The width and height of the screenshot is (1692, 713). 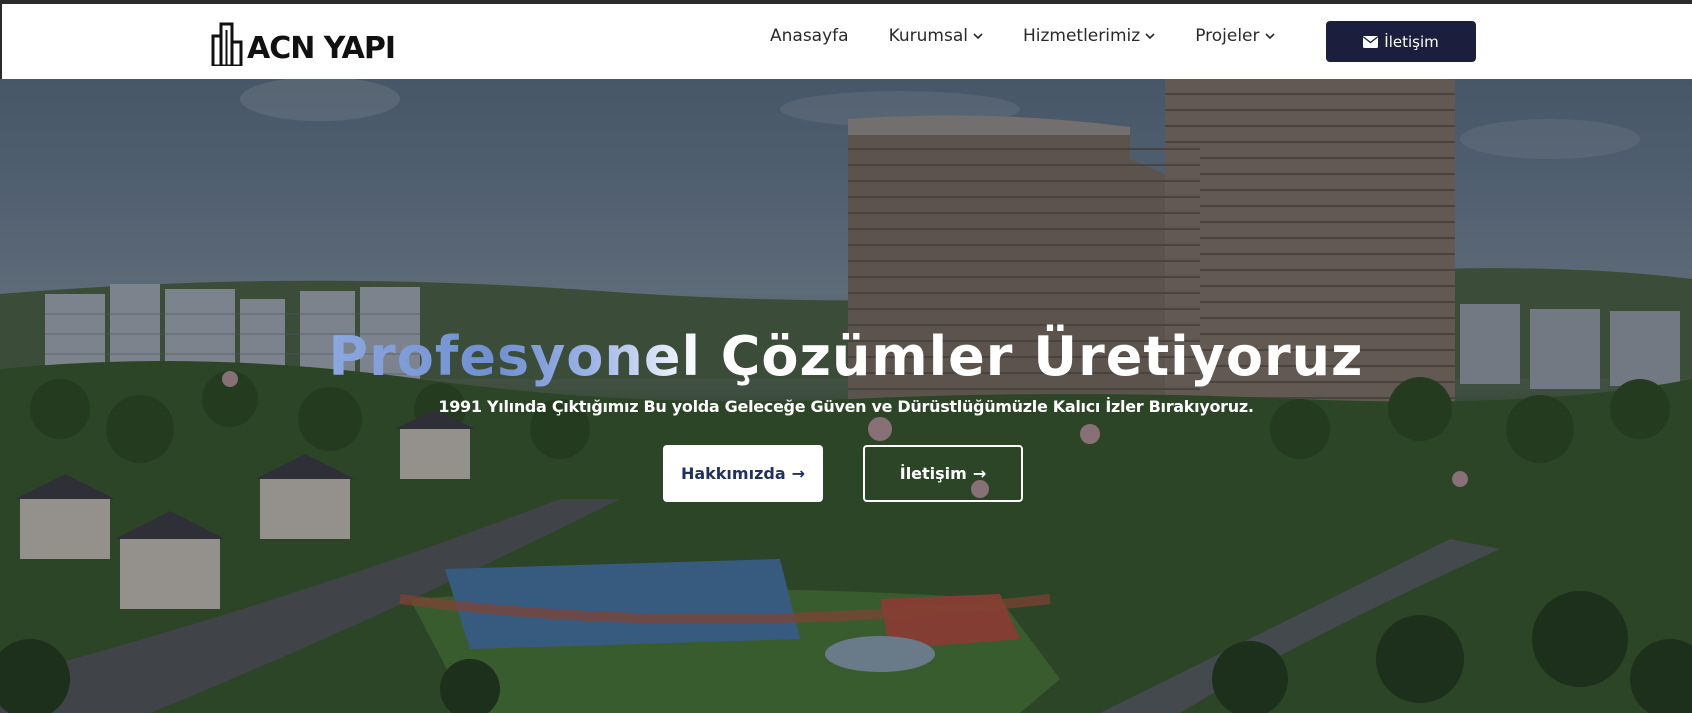 I want to click on nav-item-label: Projeler, so click(x=1227, y=36).